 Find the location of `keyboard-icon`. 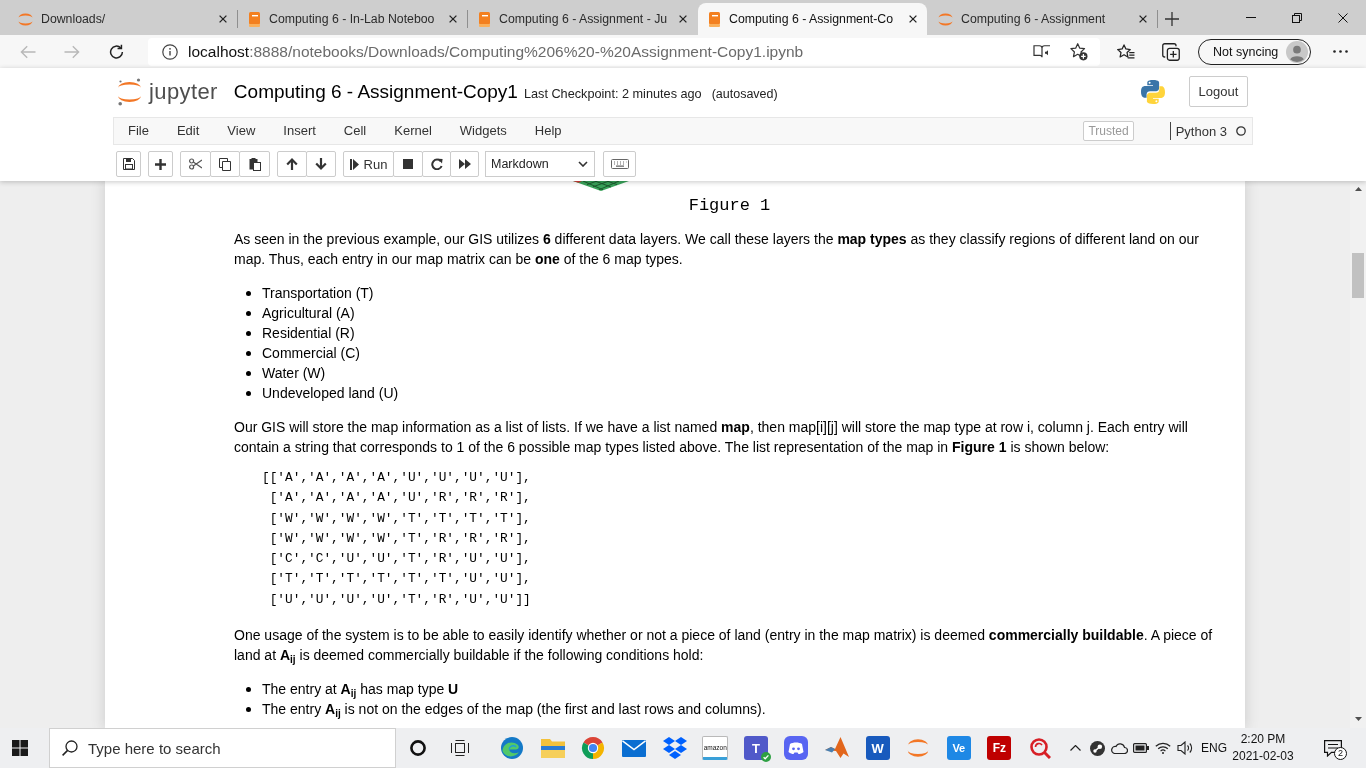

keyboard-icon is located at coordinates (619, 164).